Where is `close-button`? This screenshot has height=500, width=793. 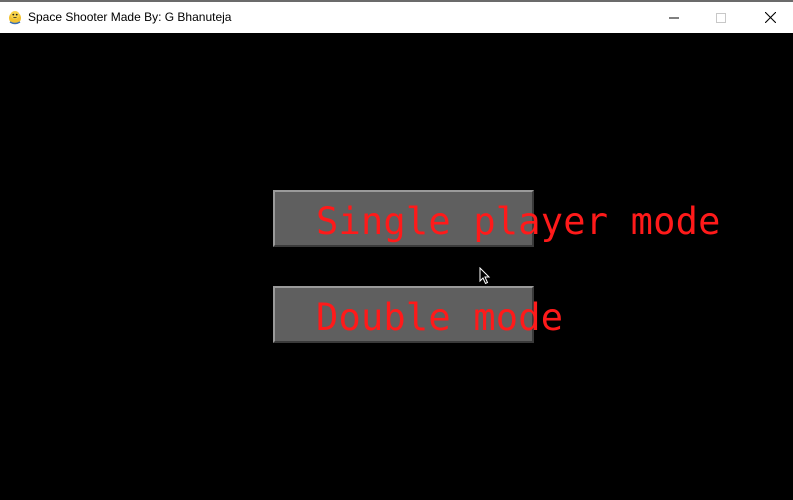
close-button is located at coordinates (770, 17).